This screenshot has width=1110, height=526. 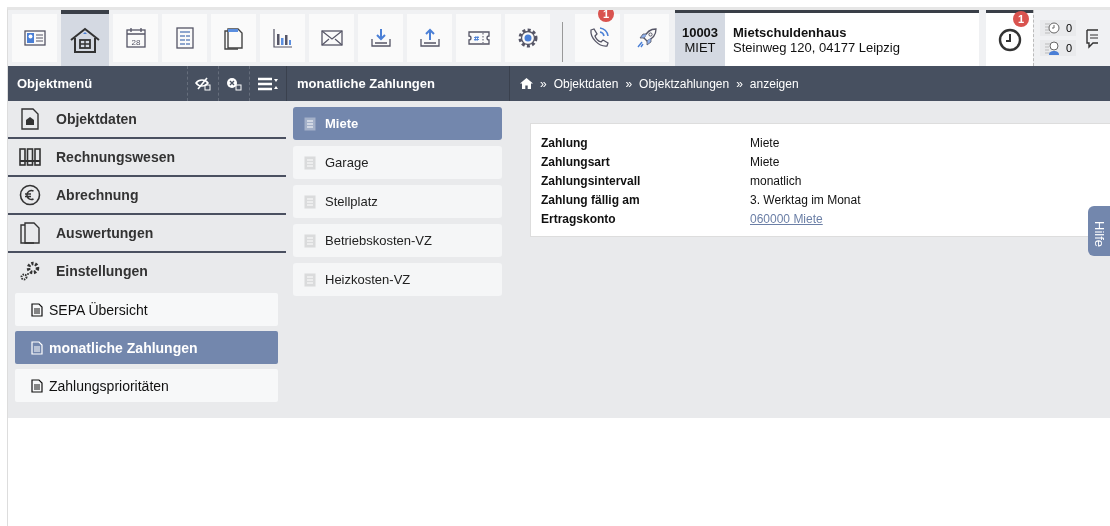 I want to click on close-icon, so click(x=234, y=83).